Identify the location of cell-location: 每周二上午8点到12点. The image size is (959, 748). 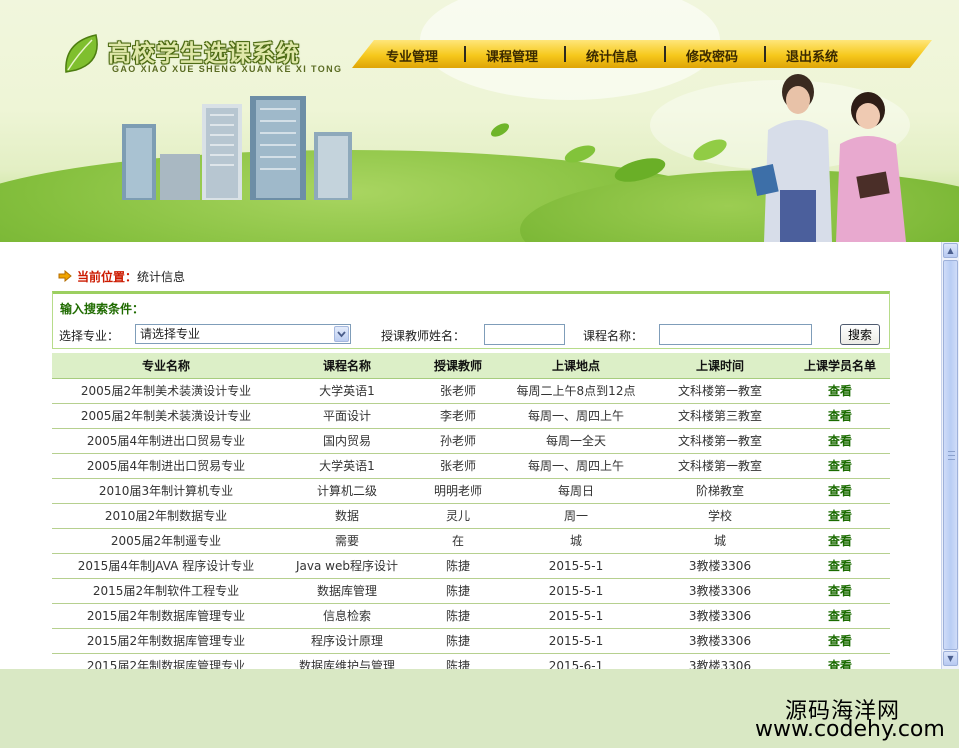
(576, 391).